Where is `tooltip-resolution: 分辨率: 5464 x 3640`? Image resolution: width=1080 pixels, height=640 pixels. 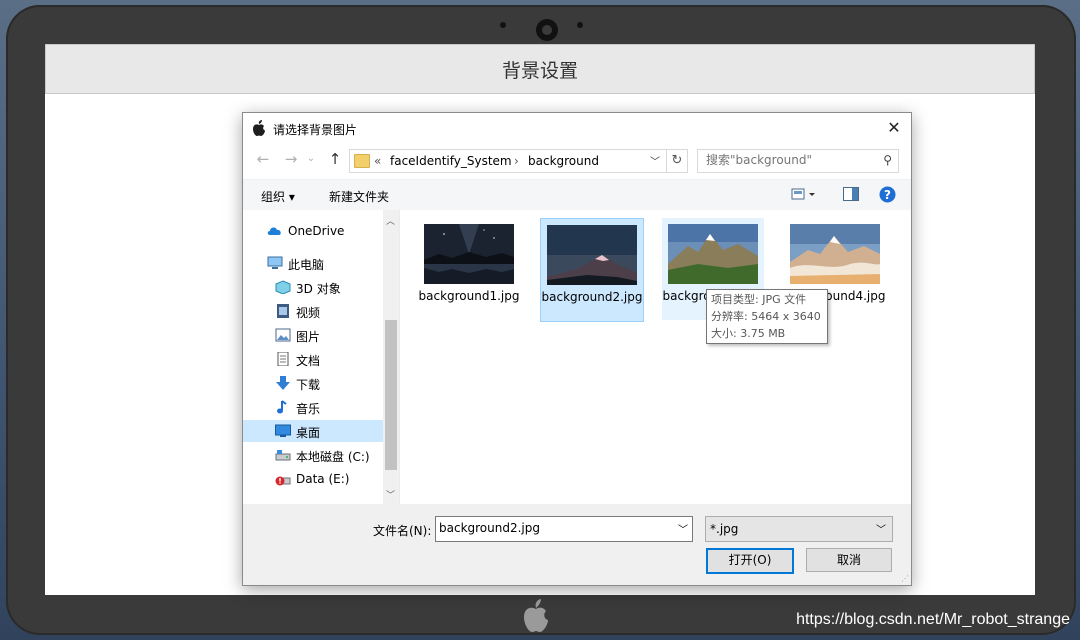
tooltip-resolution: 分辨率: 5464 x 3640 is located at coordinates (766, 316).